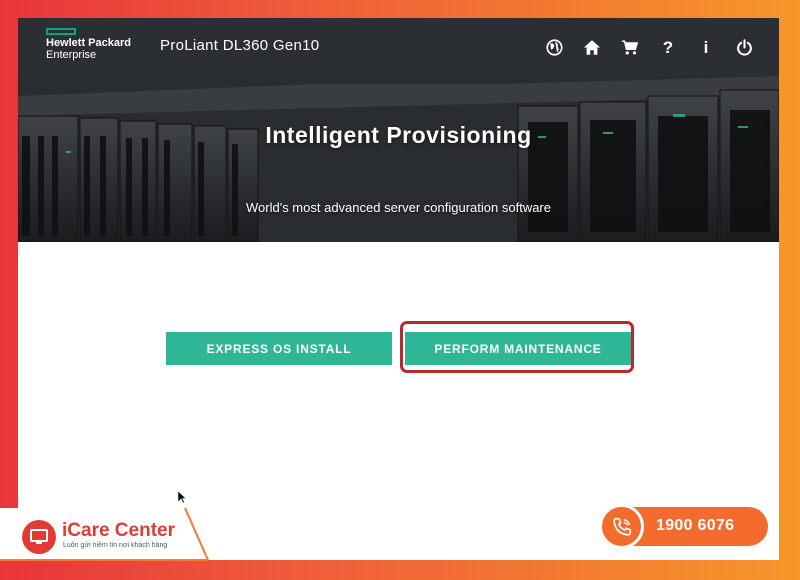 The image size is (800, 580). I want to click on hotline-badge: 1900 6076, so click(683, 526).